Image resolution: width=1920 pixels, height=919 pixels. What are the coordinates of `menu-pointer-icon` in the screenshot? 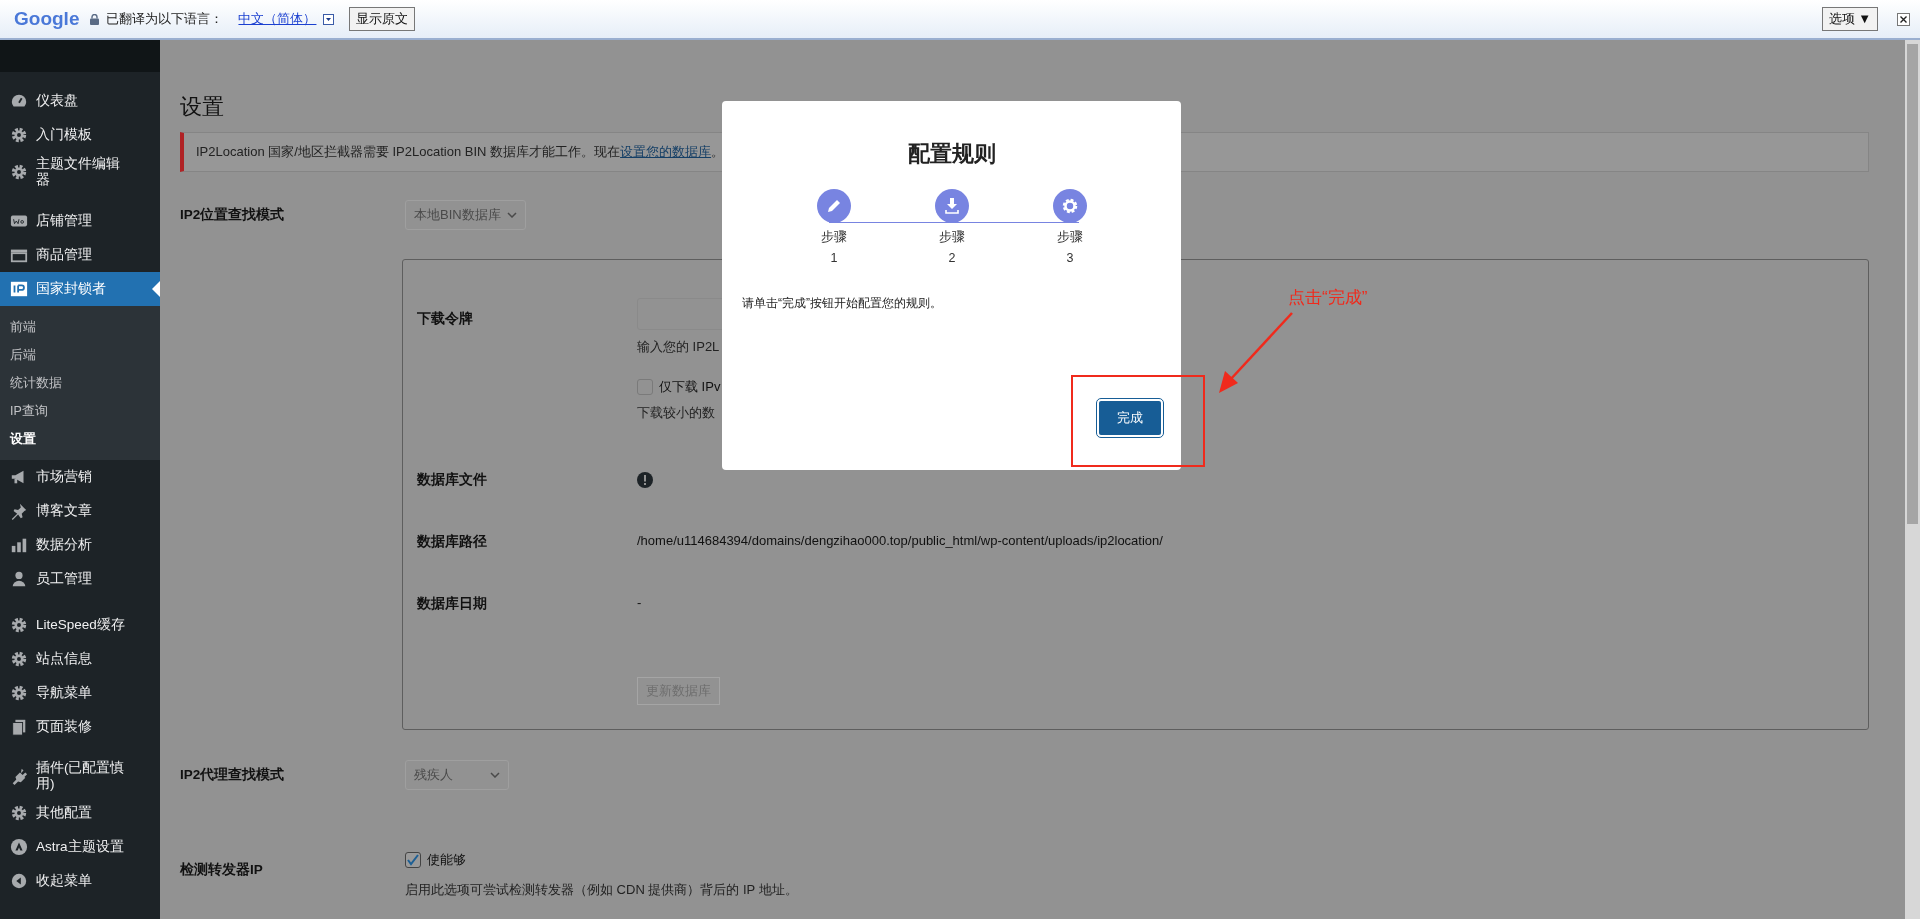 It's located at (156, 289).